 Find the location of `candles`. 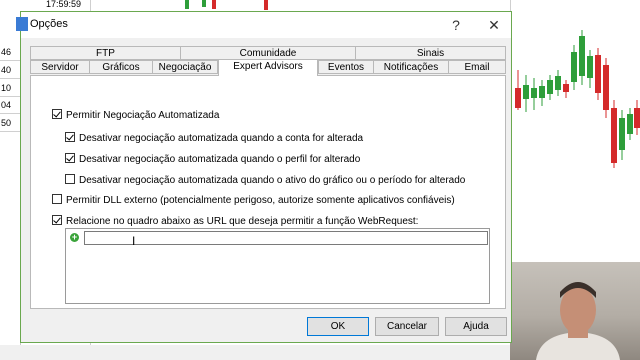

candles is located at coordinates (577, 99).